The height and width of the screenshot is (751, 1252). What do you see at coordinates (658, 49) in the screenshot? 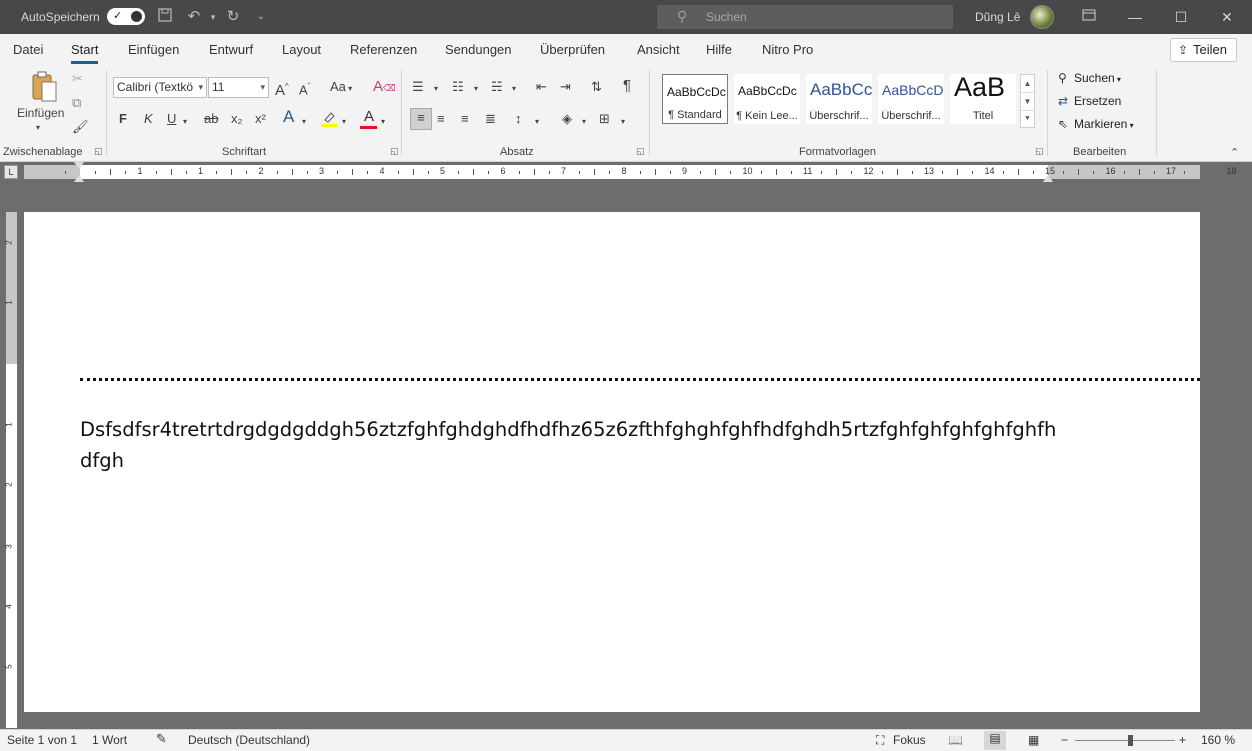
I see `tab-ansicht: Ansicht` at bounding box center [658, 49].